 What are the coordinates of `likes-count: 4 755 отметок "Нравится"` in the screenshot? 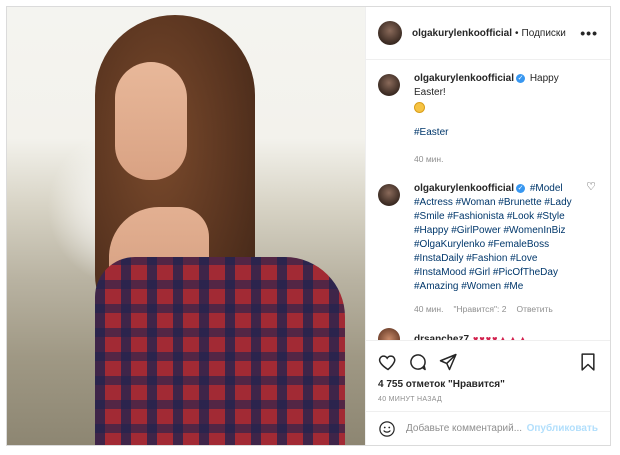 It's located at (488, 384).